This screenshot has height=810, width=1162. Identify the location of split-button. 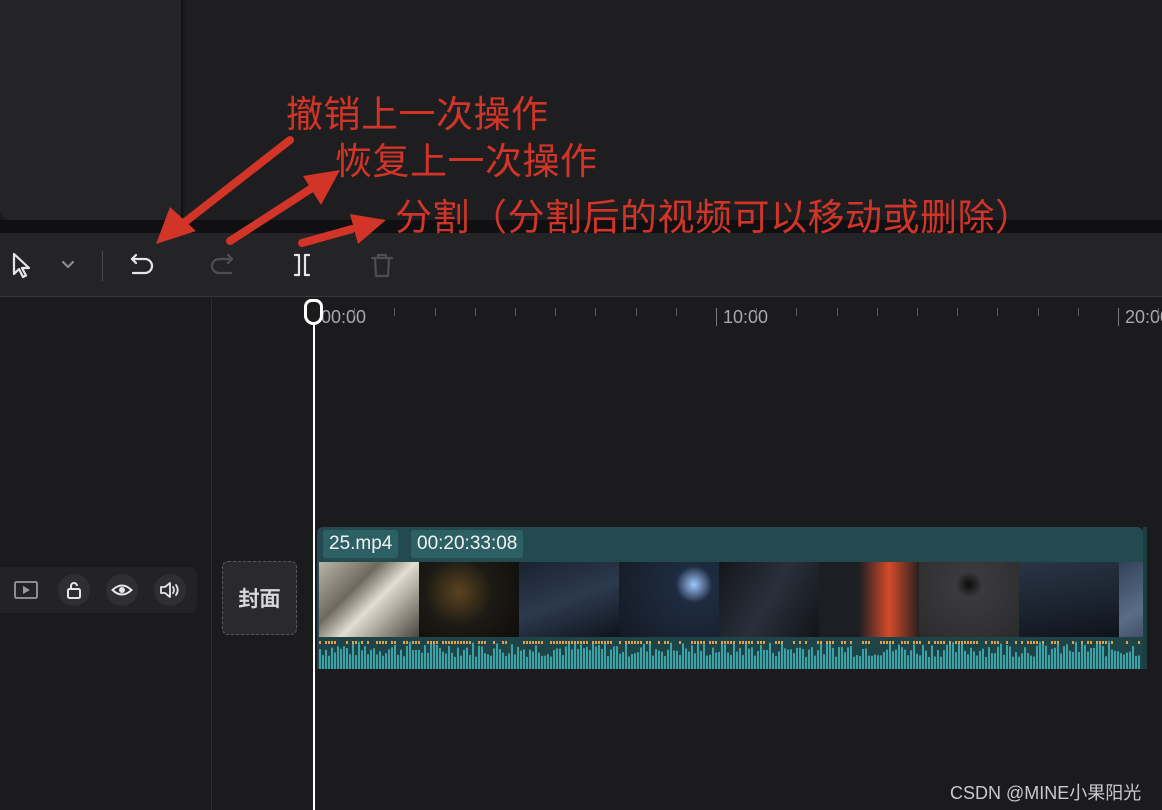
(302, 265).